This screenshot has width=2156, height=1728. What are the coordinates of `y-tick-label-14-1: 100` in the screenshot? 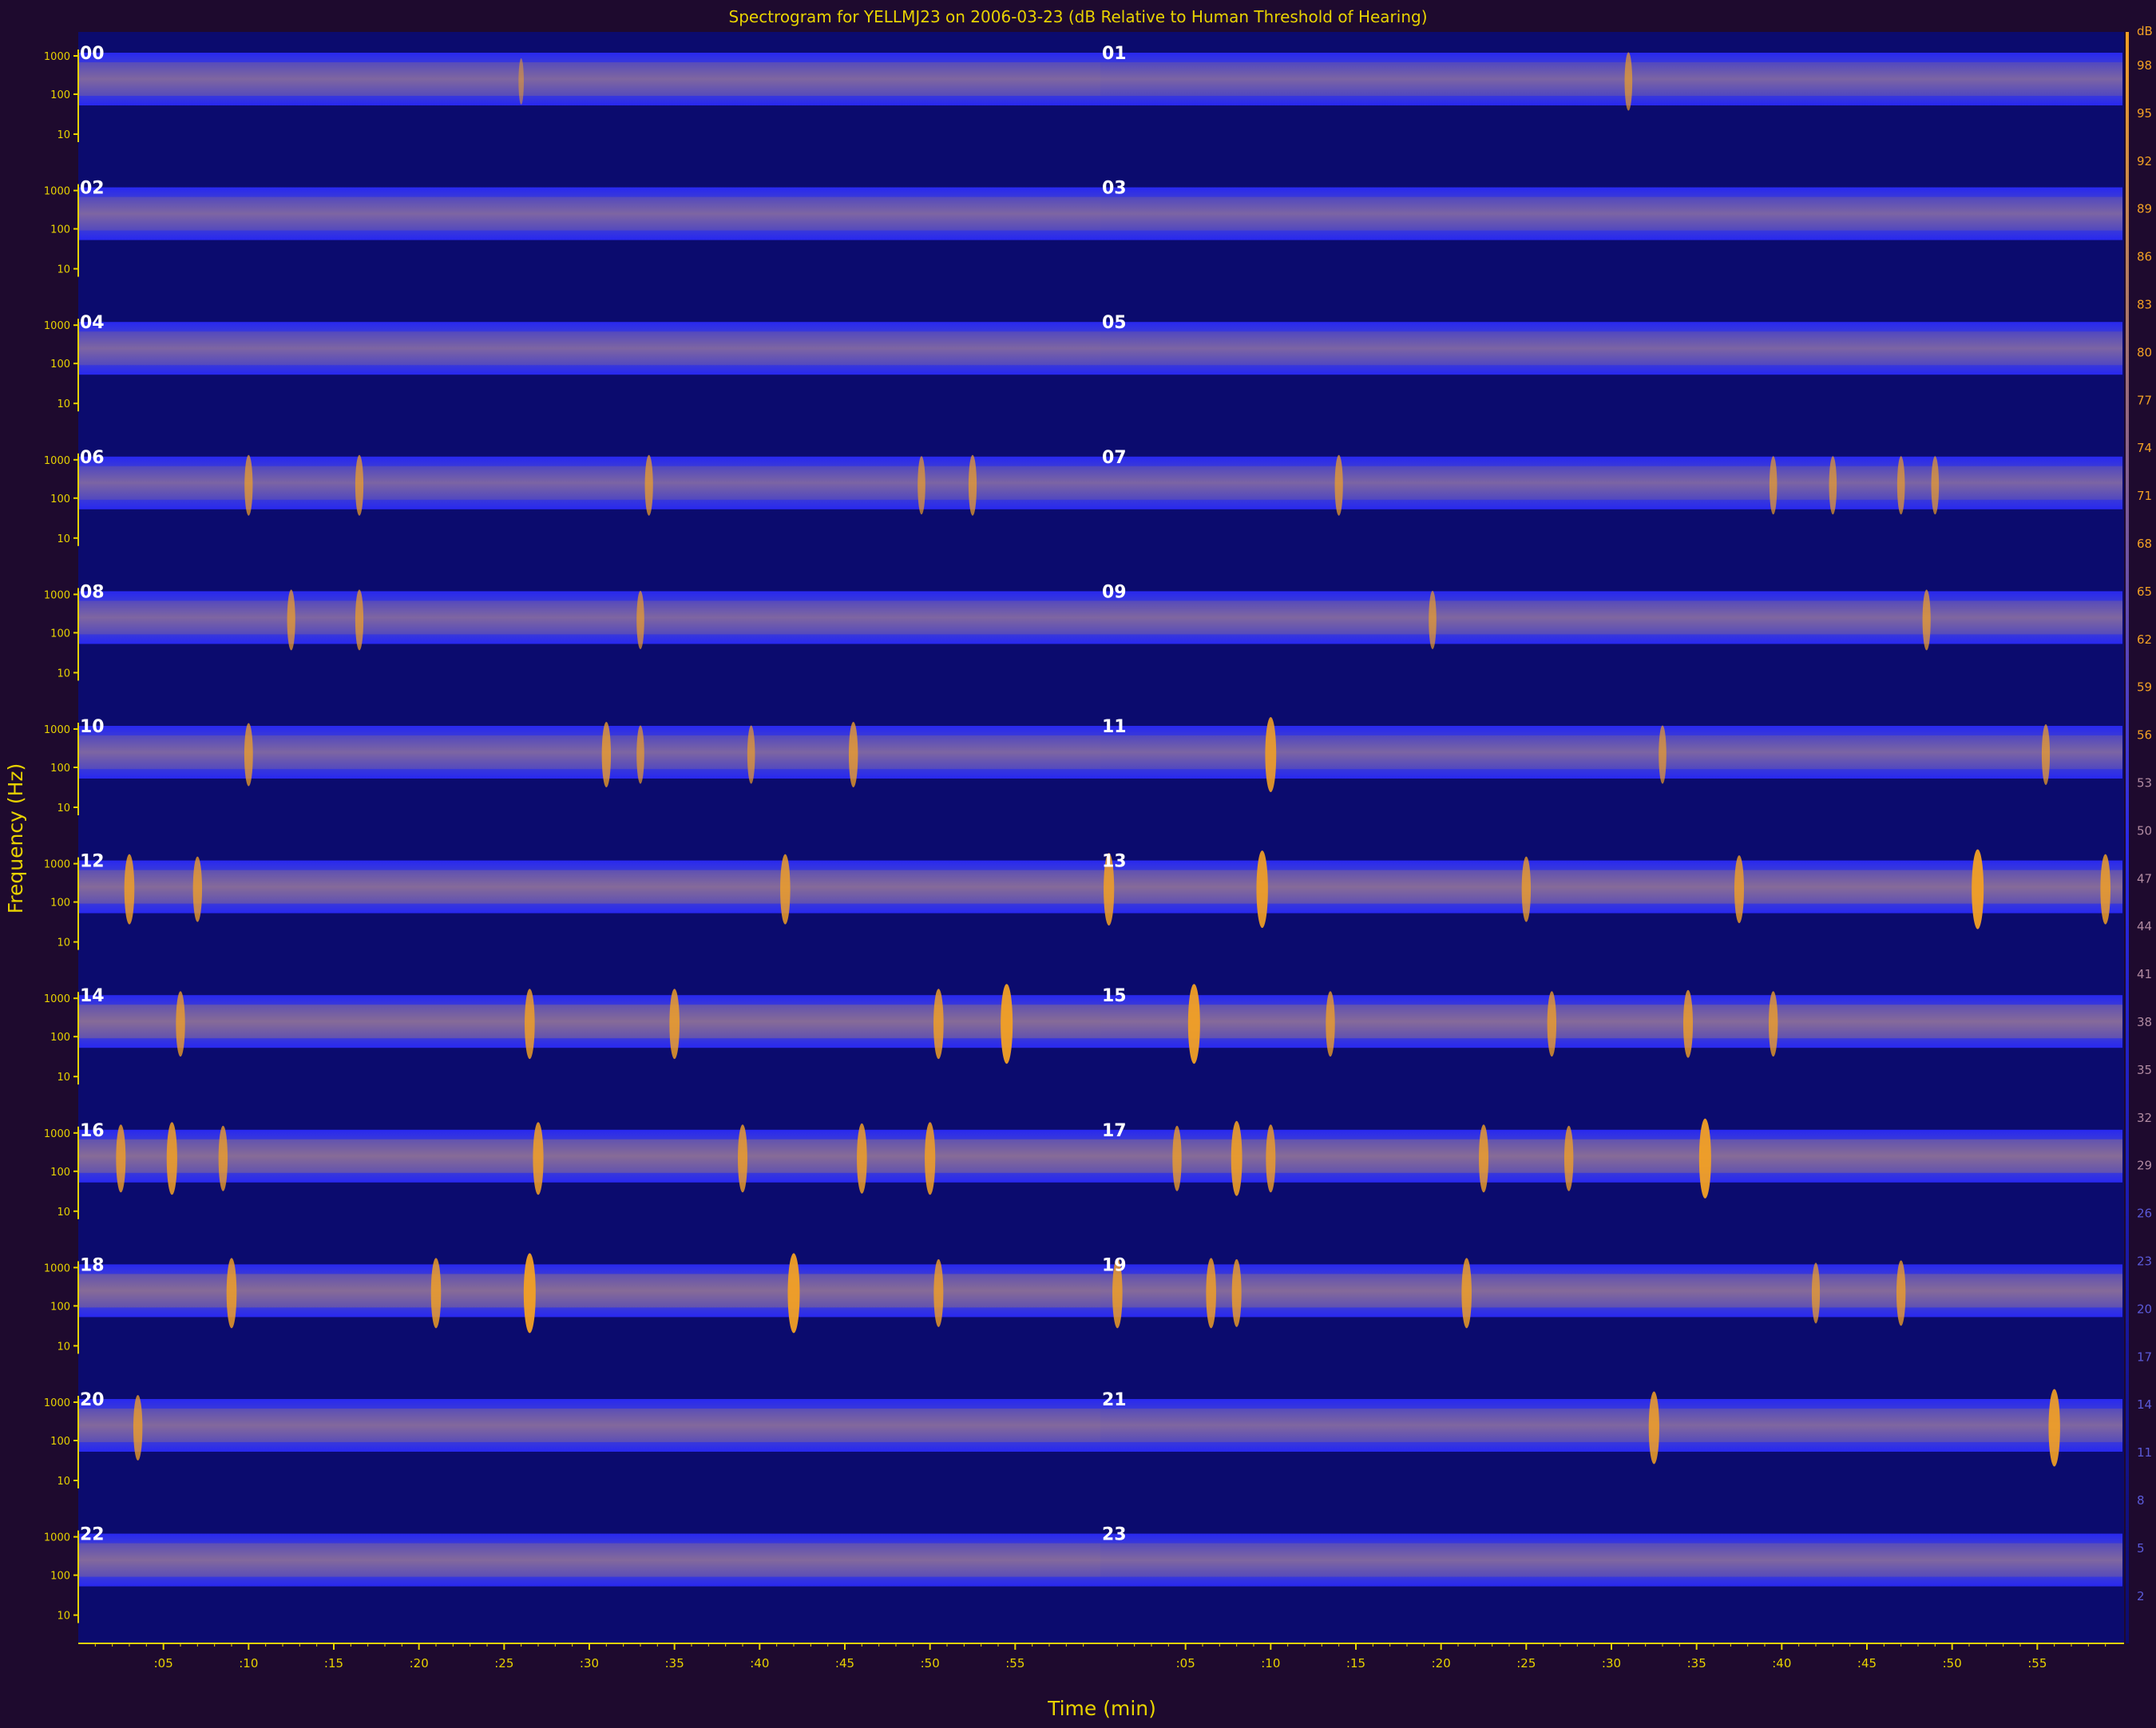 It's located at (60, 1038).